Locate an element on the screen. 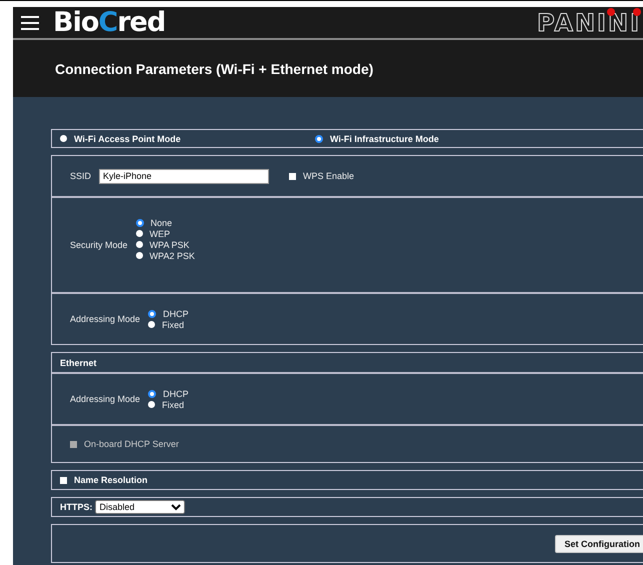  radio-option: WPA PSK is located at coordinates (165, 245).